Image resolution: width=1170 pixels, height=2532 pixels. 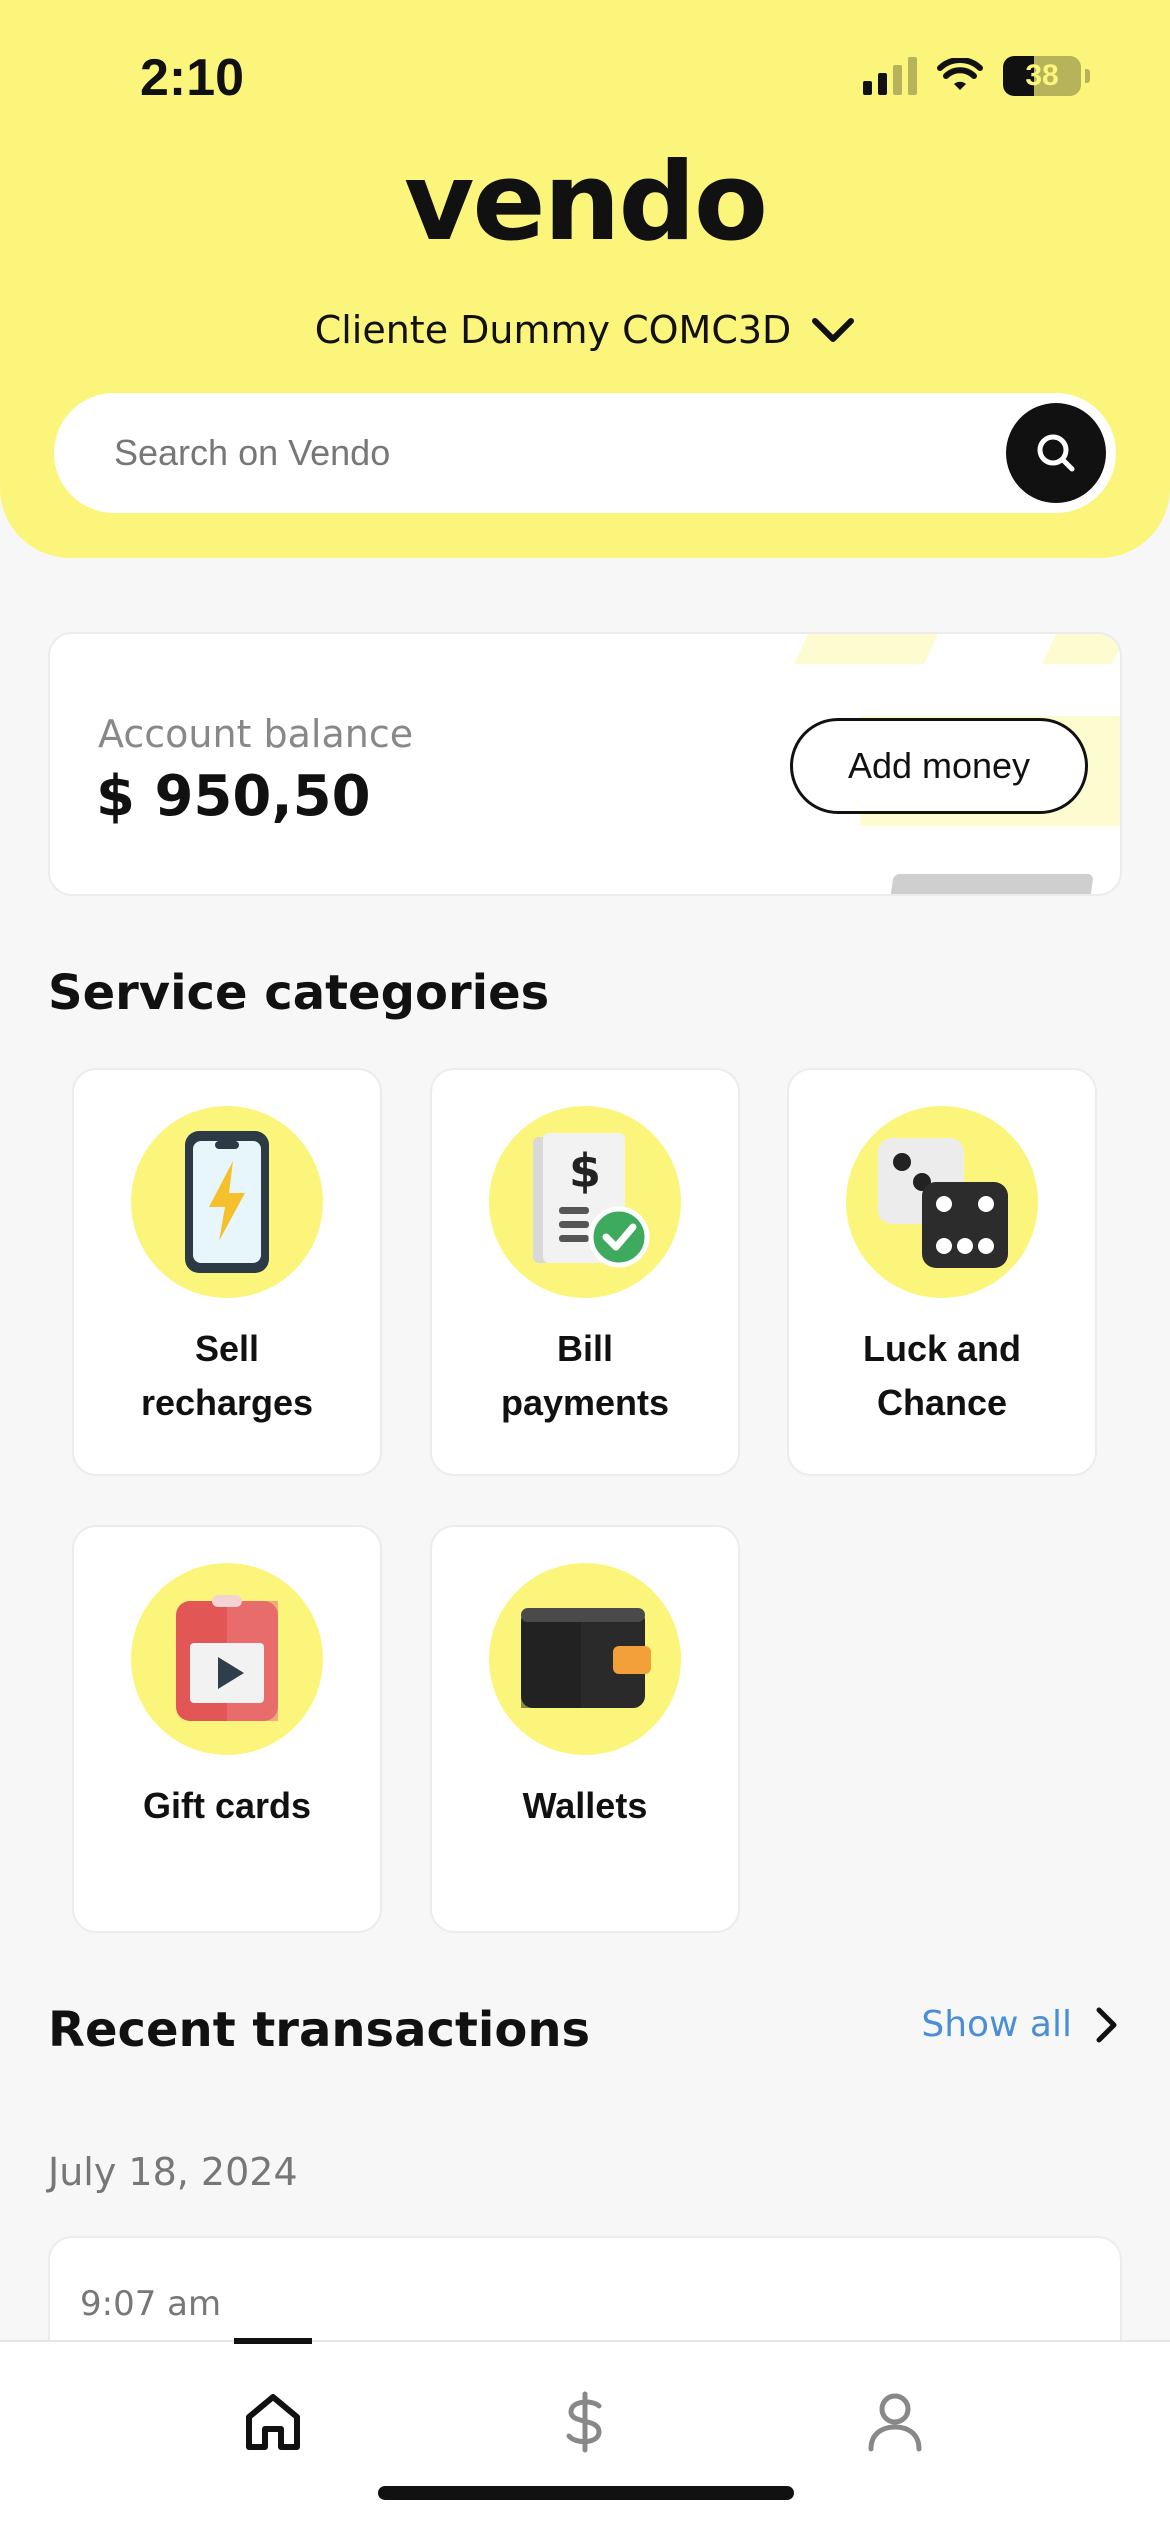 What do you see at coordinates (939, 766) in the screenshot?
I see `add-money-button: Add money` at bounding box center [939, 766].